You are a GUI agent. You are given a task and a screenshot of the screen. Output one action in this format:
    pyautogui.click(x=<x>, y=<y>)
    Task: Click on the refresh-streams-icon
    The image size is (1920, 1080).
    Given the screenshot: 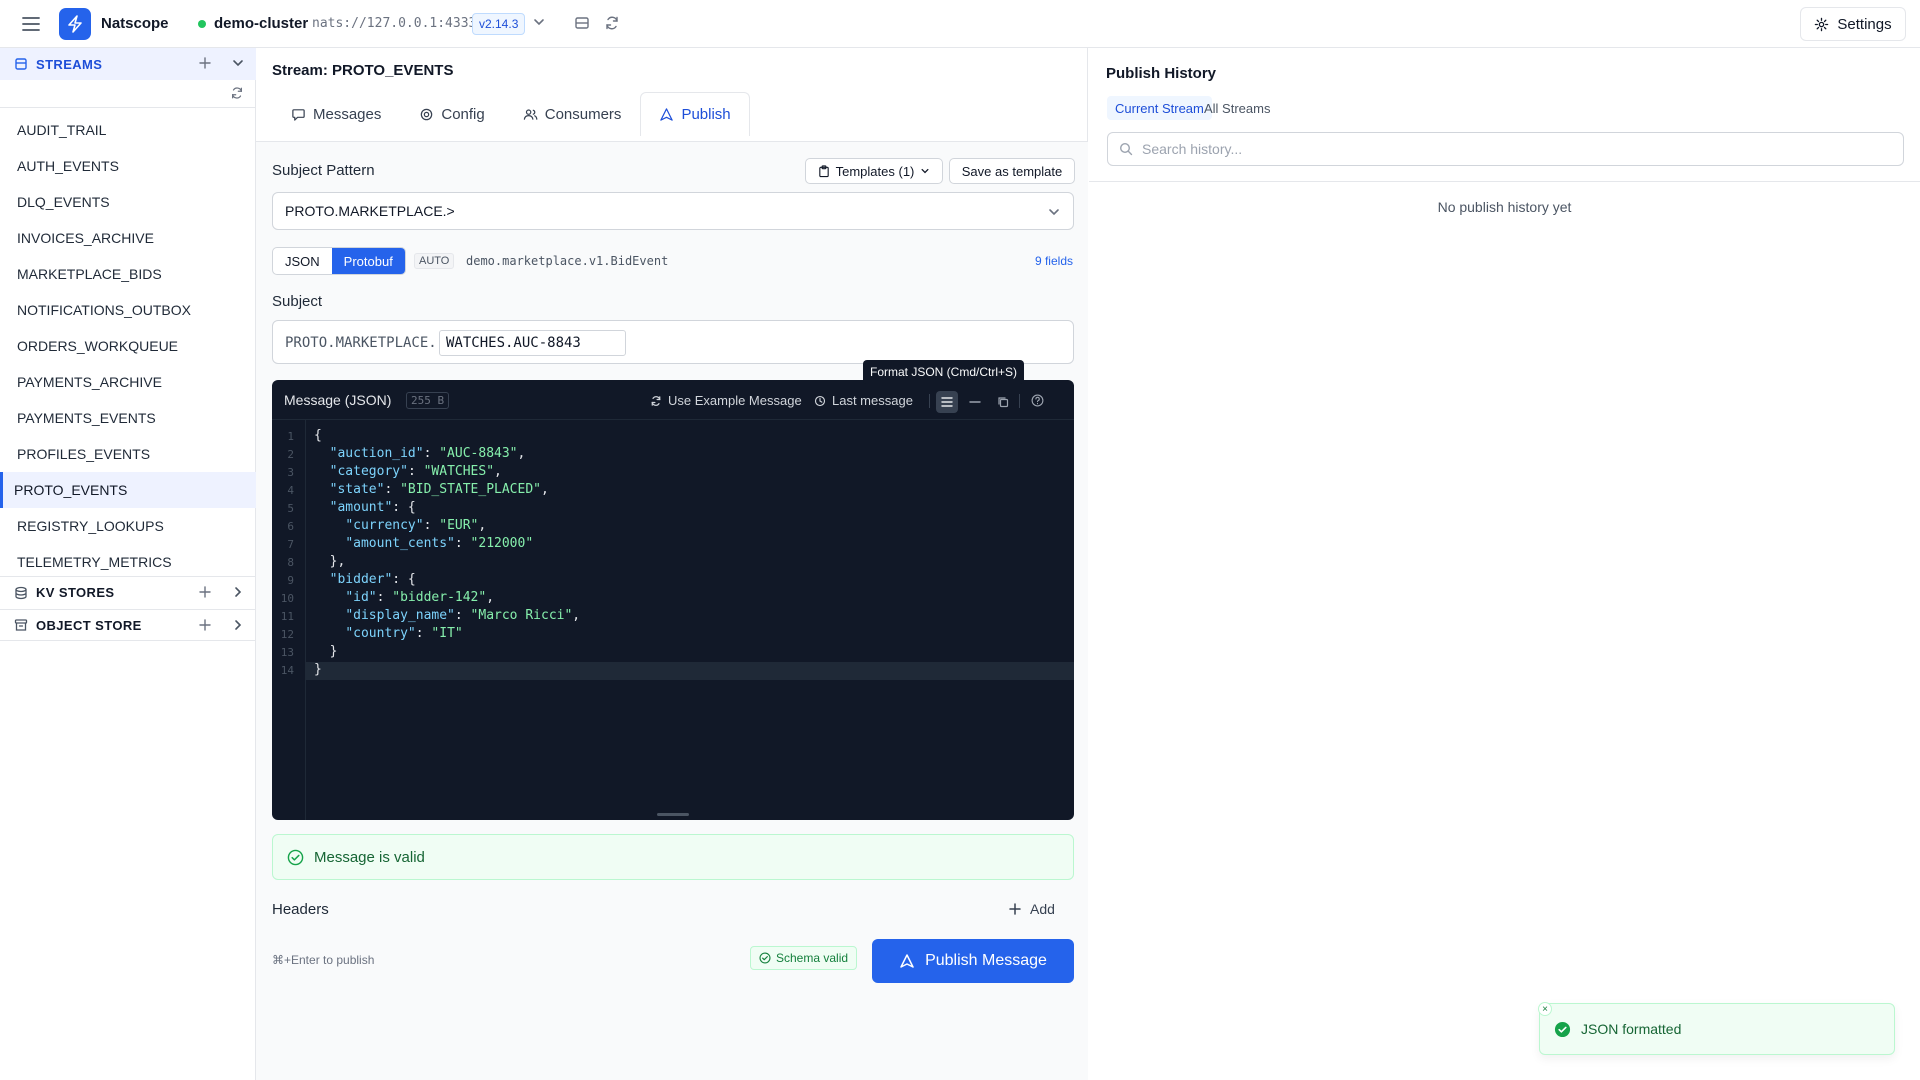 What is the action you would take?
    pyautogui.click(x=237, y=93)
    